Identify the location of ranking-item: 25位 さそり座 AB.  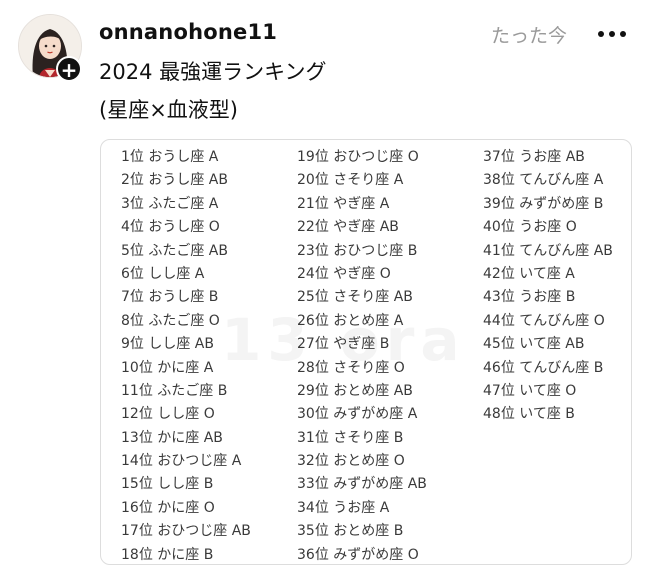
(355, 297).